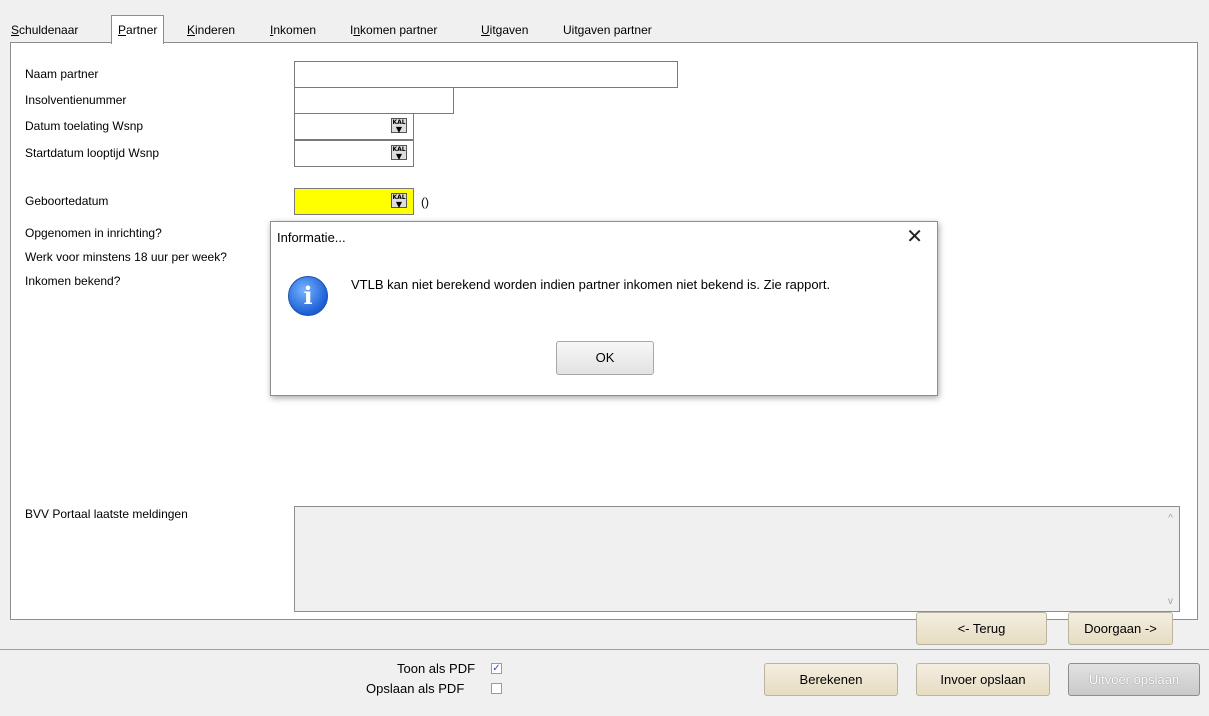 The height and width of the screenshot is (716, 1209). I want to click on inkomen-bekend-label: Inkomen bekend?, so click(73, 281).